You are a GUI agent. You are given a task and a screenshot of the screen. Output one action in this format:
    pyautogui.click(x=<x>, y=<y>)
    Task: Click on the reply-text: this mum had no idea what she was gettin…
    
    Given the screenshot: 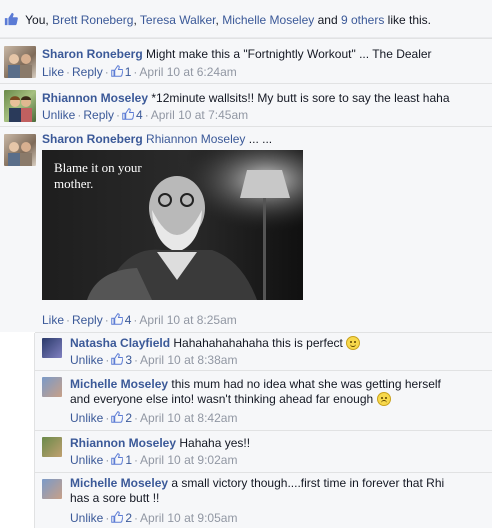 What is the action you would take?
    pyautogui.click(x=306, y=384)
    